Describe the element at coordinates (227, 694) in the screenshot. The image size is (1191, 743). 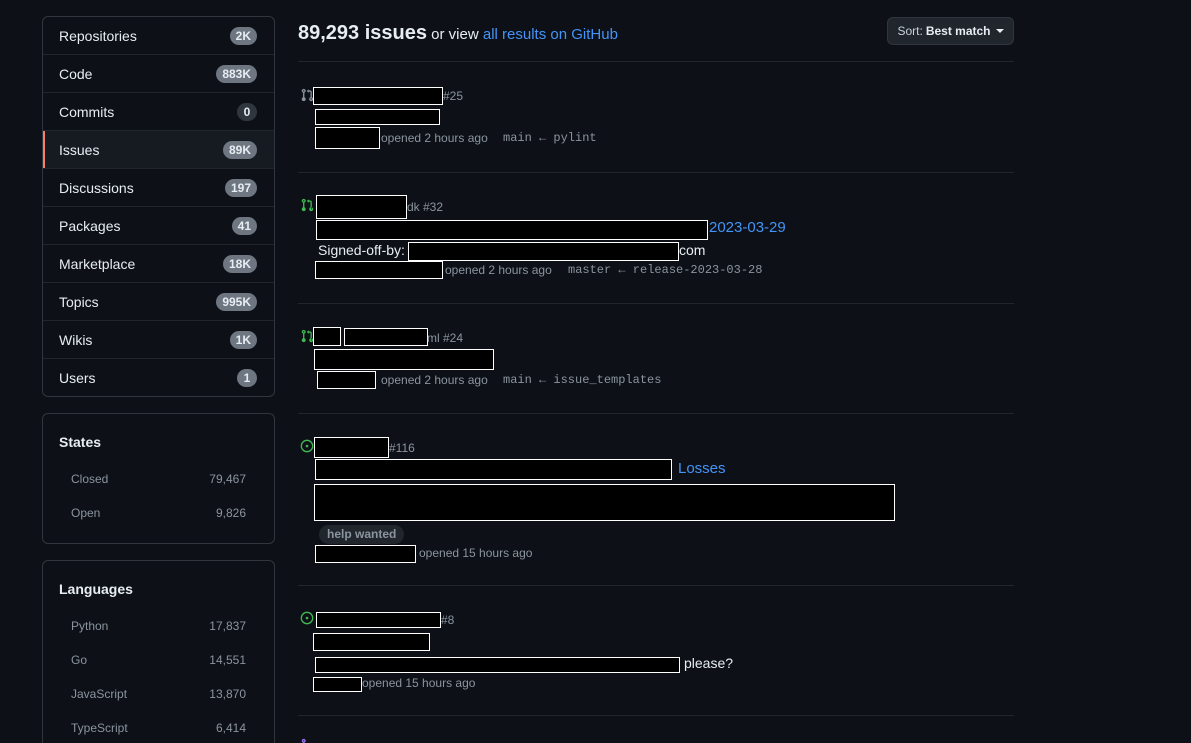
I see `facet-item-count: 13,870` at that location.